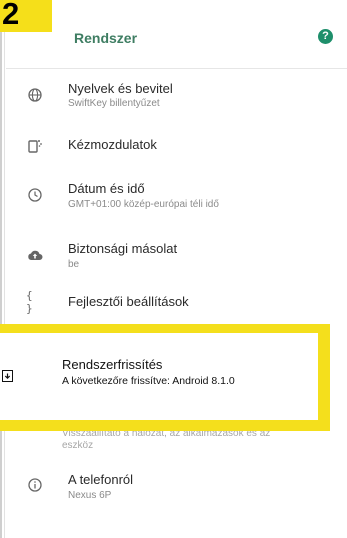 Image resolution: width=347 pixels, height=538 pixels. Describe the element at coordinates (35, 485) in the screenshot. I see `info-icon` at that location.